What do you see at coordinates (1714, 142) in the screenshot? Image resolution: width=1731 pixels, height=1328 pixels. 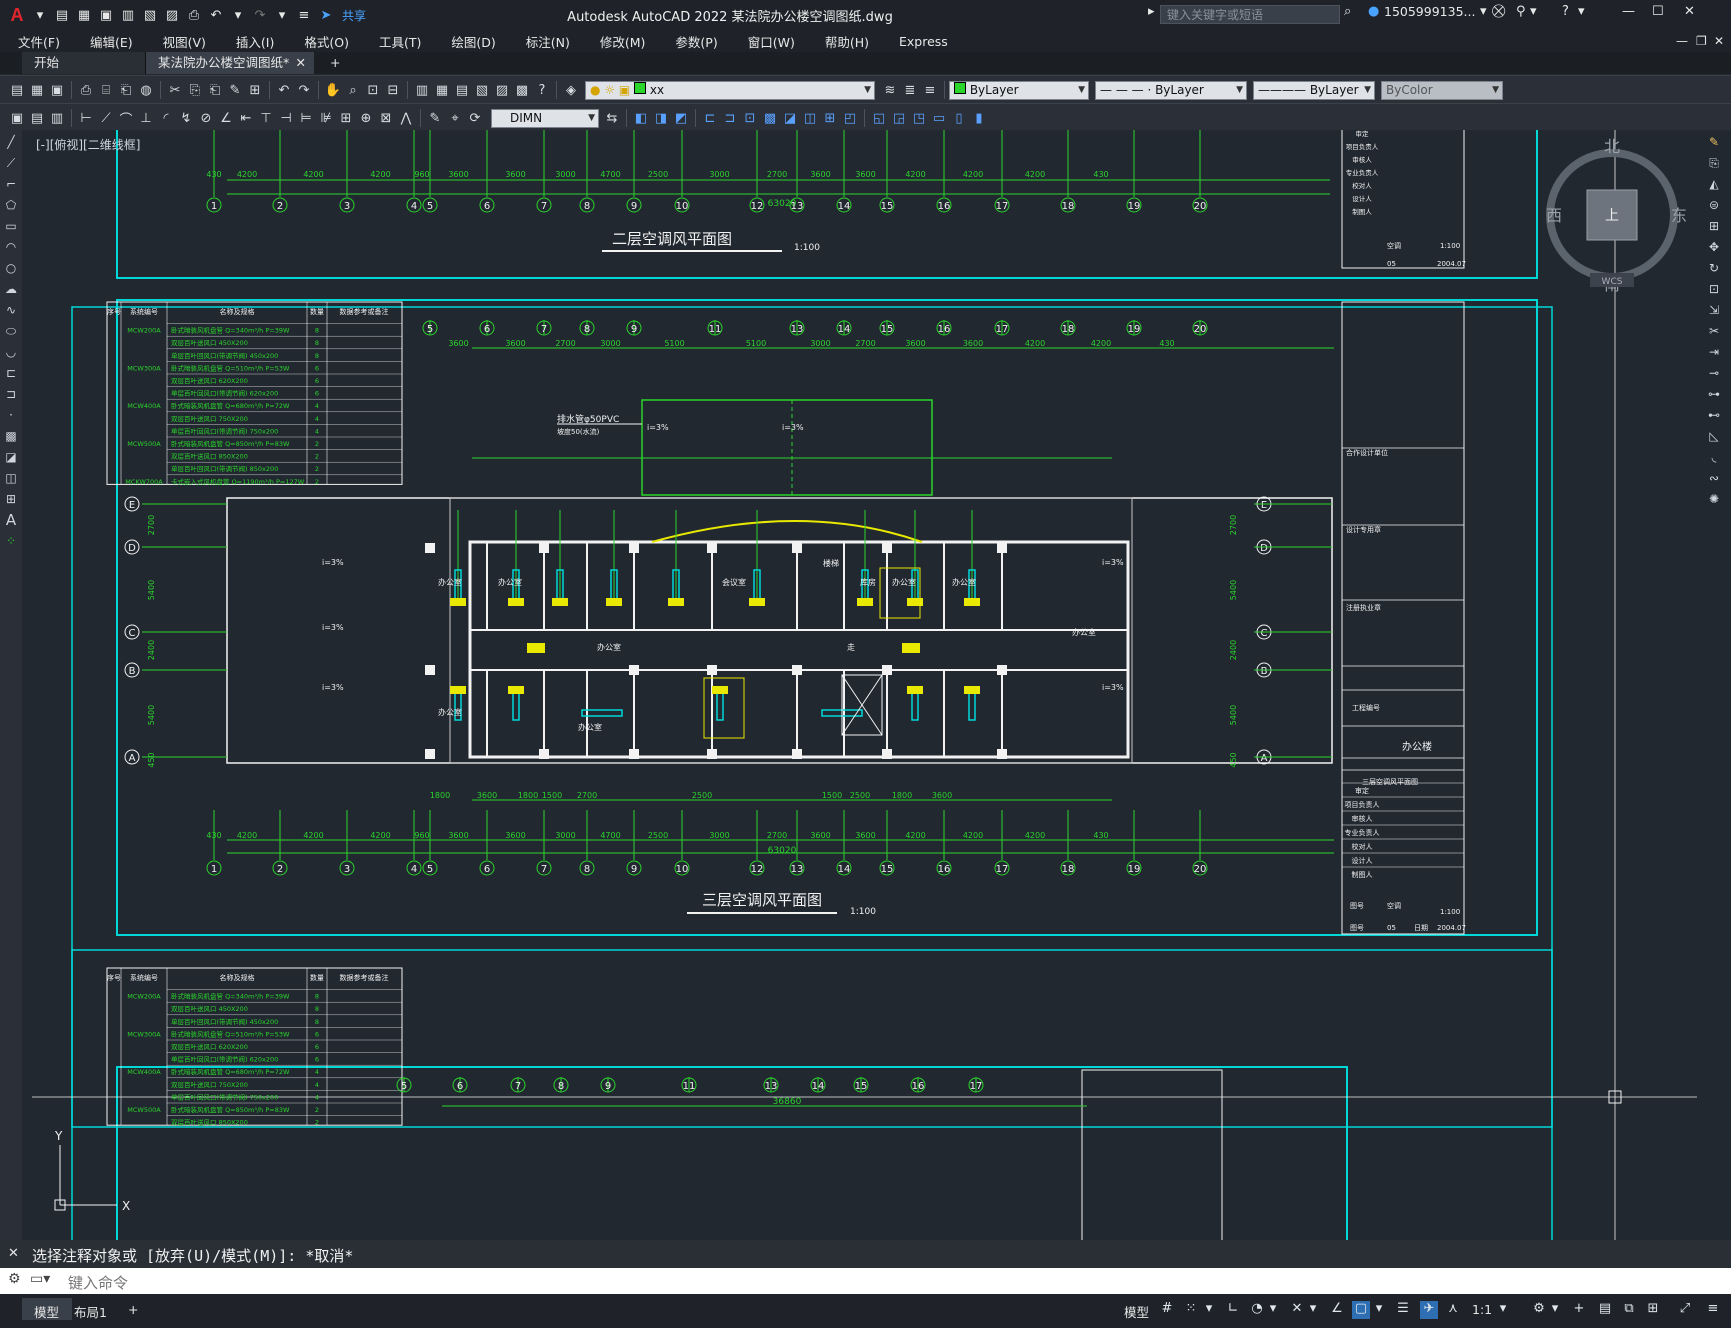 I see `erase-icon: ✎` at bounding box center [1714, 142].